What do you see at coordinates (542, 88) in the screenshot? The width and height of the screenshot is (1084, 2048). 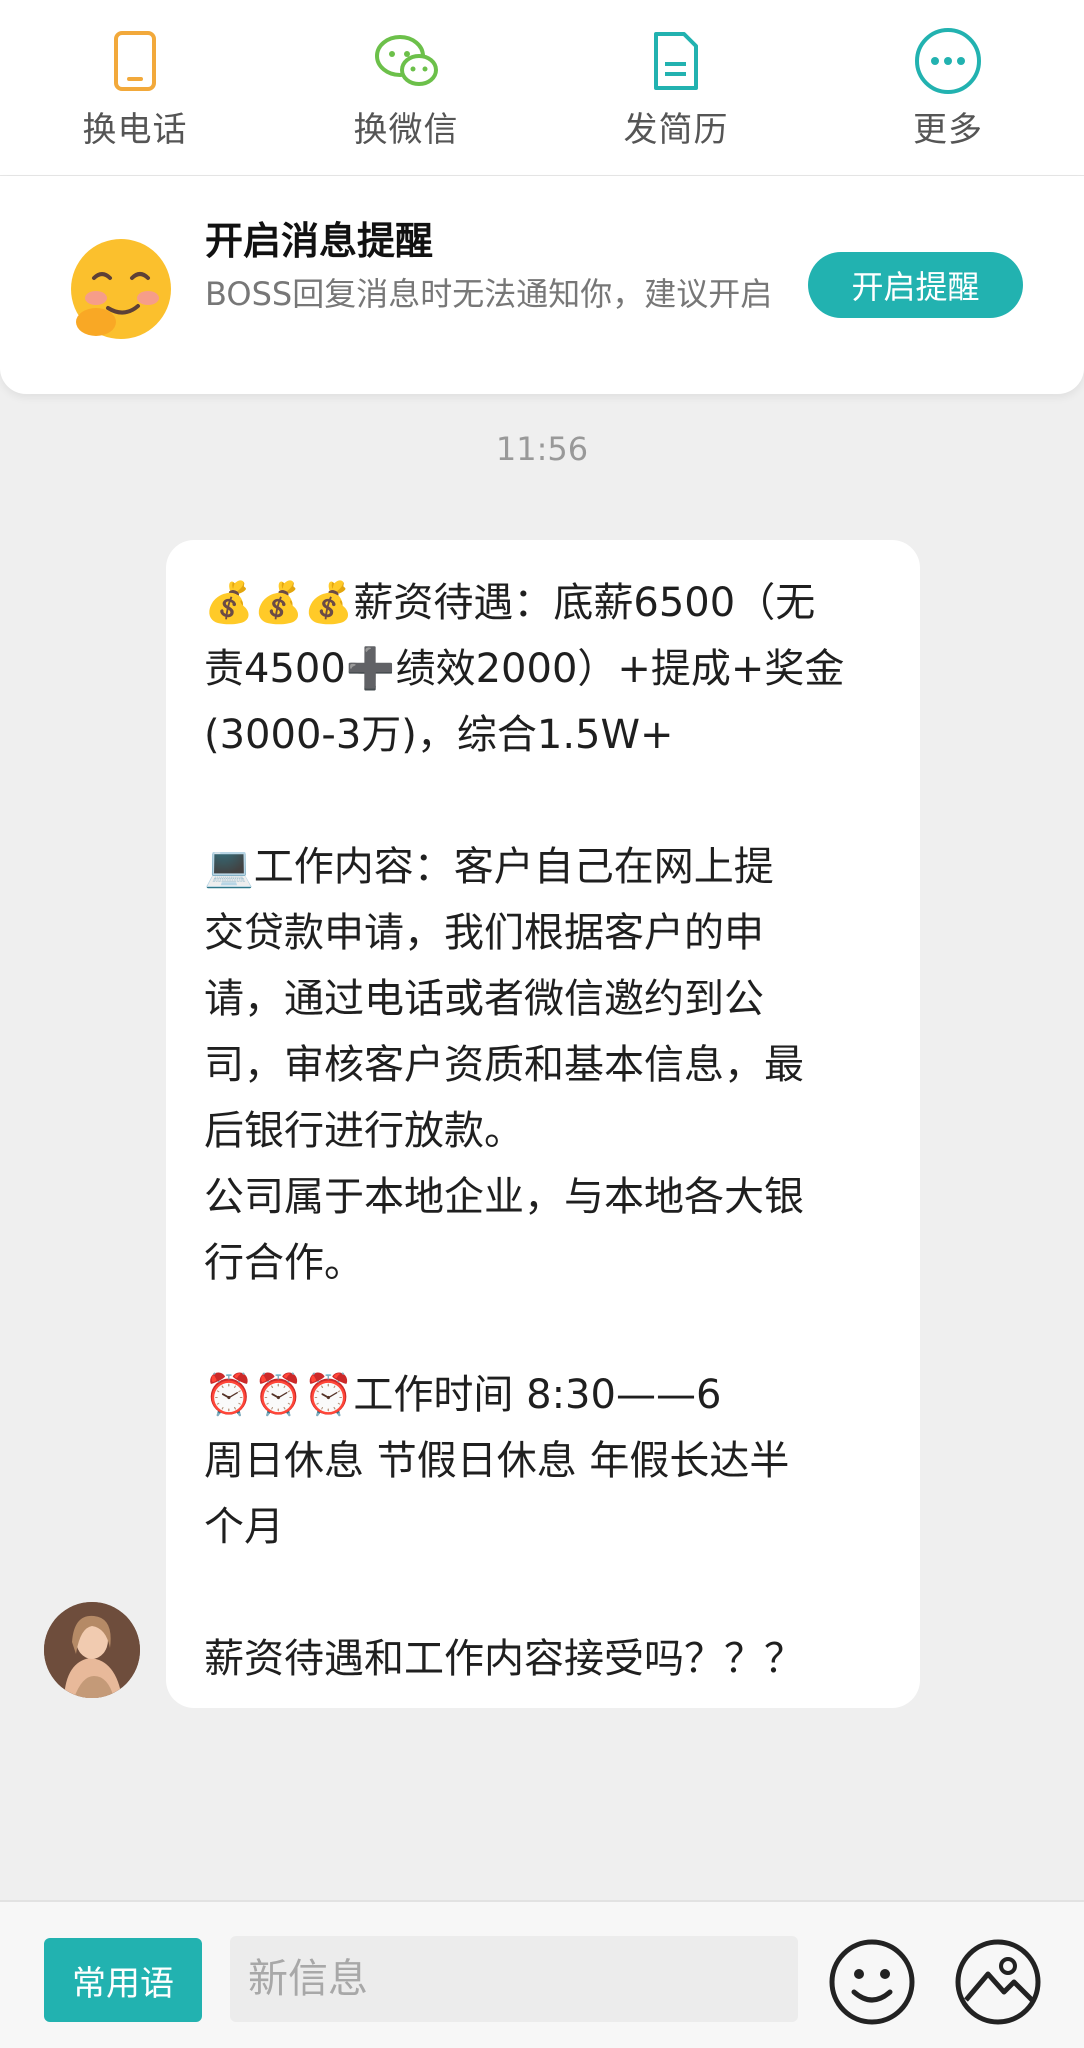 I see `quick-action-bar: 换电话 换微信 发简历 更多` at bounding box center [542, 88].